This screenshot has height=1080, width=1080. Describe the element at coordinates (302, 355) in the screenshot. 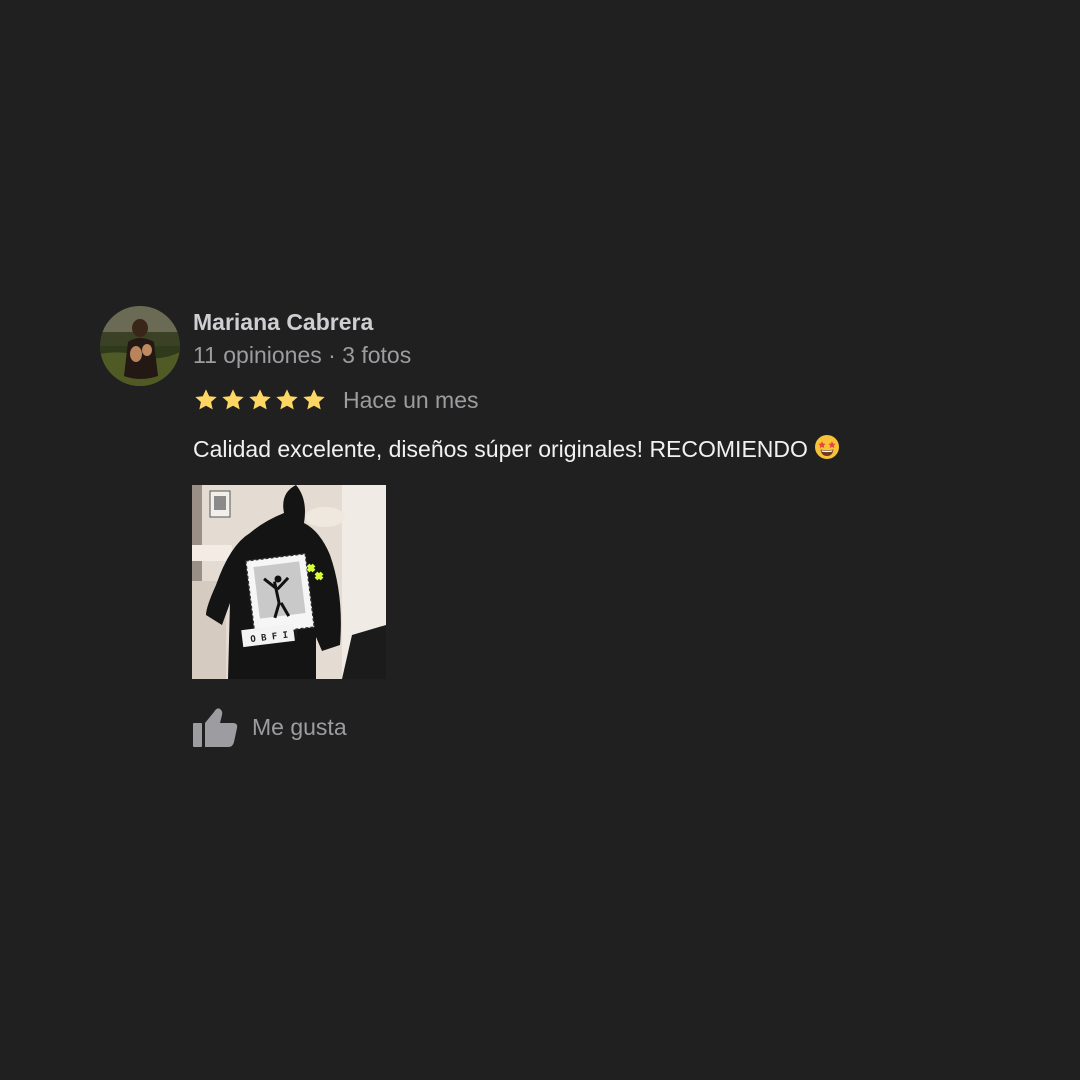

I see `author-meta: 11 opiniones · 3 fotos` at that location.